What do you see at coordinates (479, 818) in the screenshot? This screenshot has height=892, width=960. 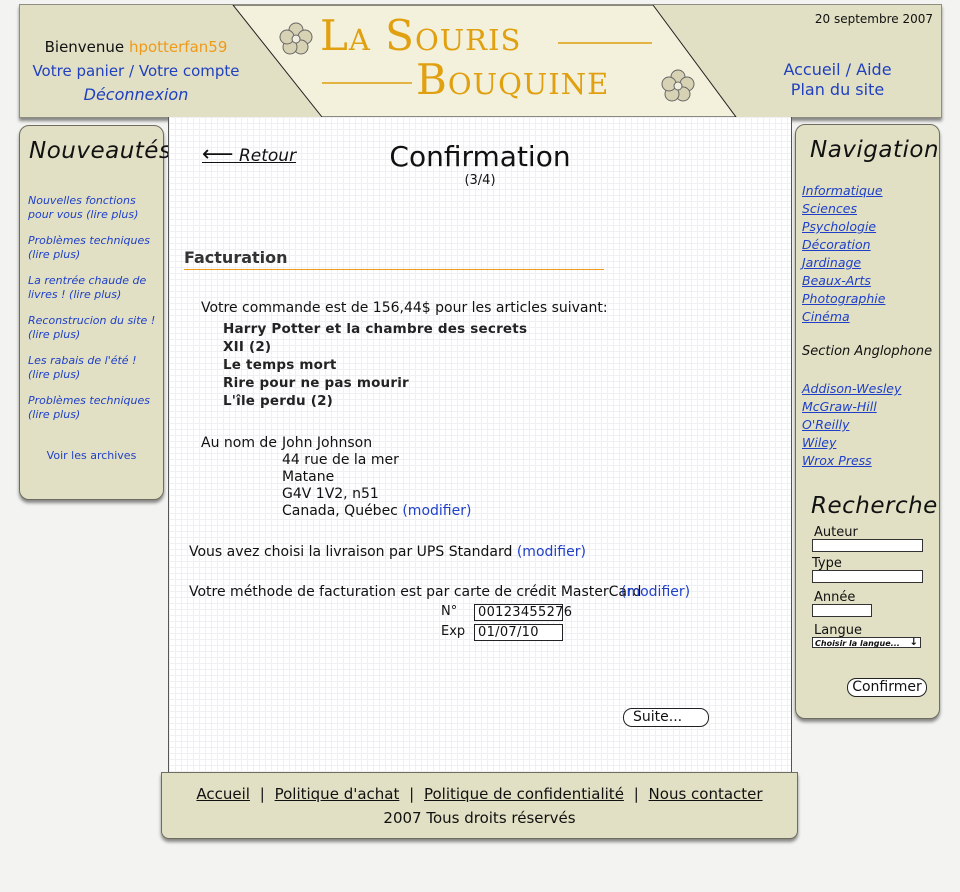 I see `copyright: 2007 Tous droits réservés` at bounding box center [479, 818].